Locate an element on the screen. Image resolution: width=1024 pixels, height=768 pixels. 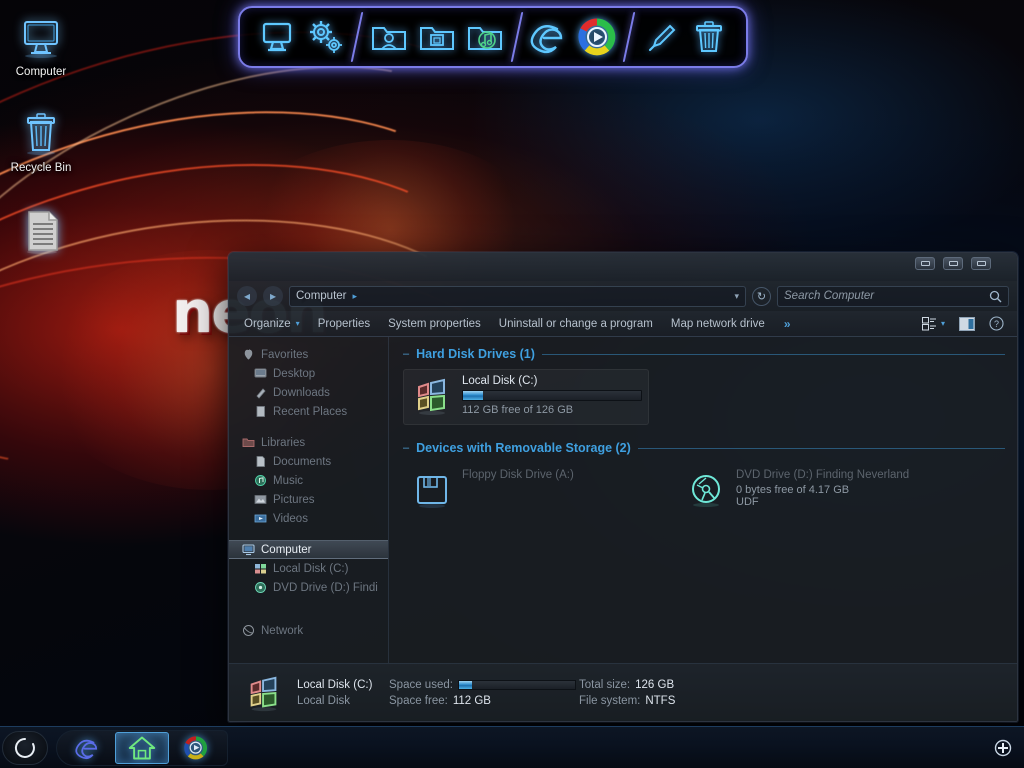
taskbar is located at coordinates (512, 747).